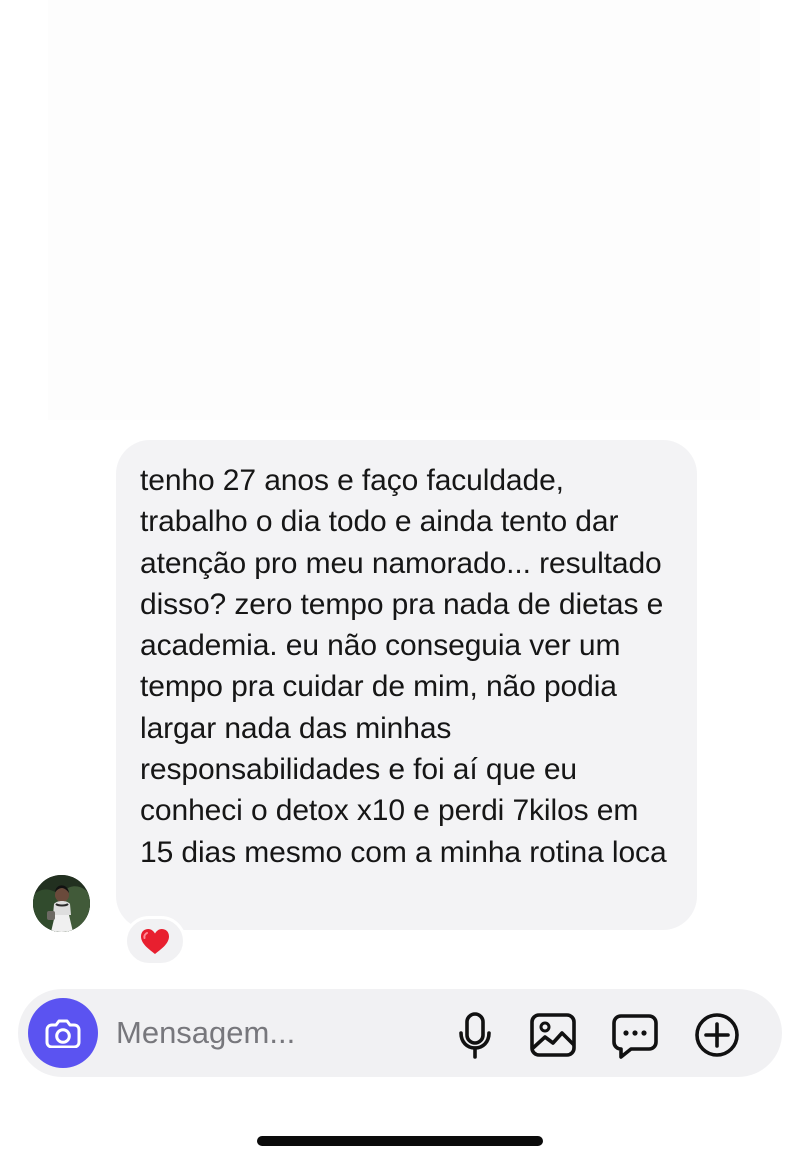 The image size is (800, 1164). I want to click on plus-circle-icon, so click(717, 1035).